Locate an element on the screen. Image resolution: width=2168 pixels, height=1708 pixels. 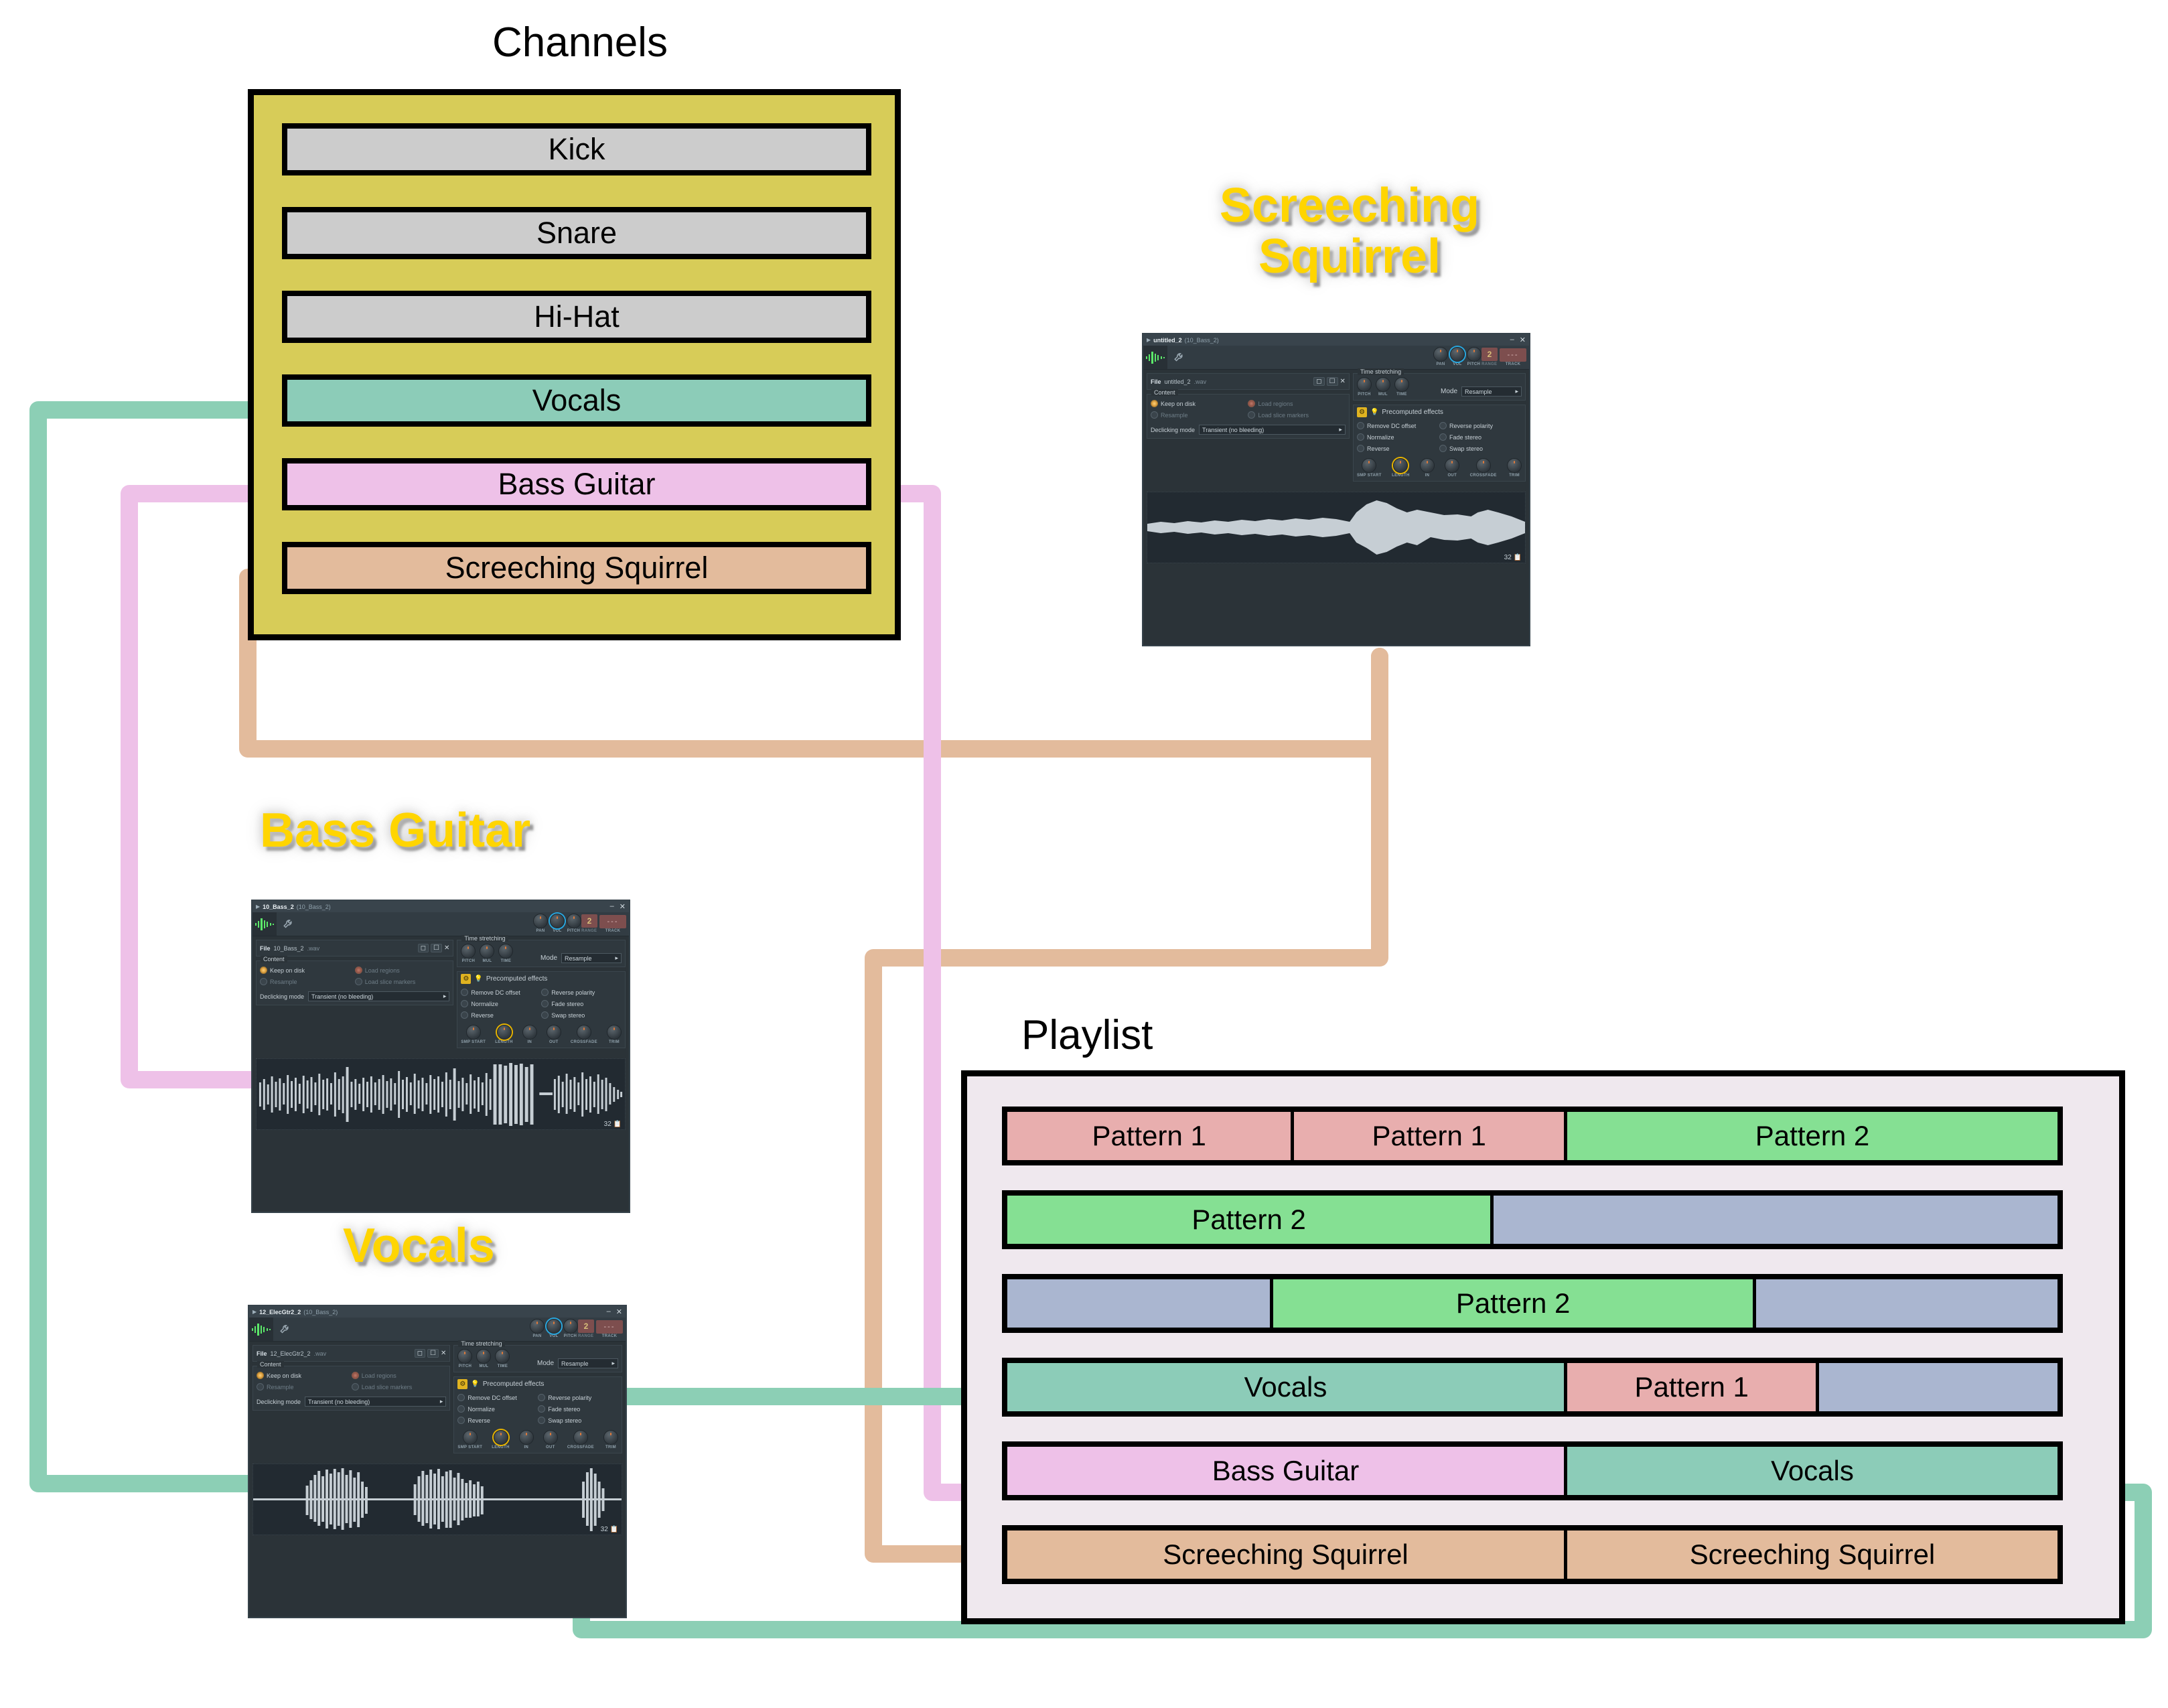
channel-row-snare: Snare is located at coordinates (576, 233).